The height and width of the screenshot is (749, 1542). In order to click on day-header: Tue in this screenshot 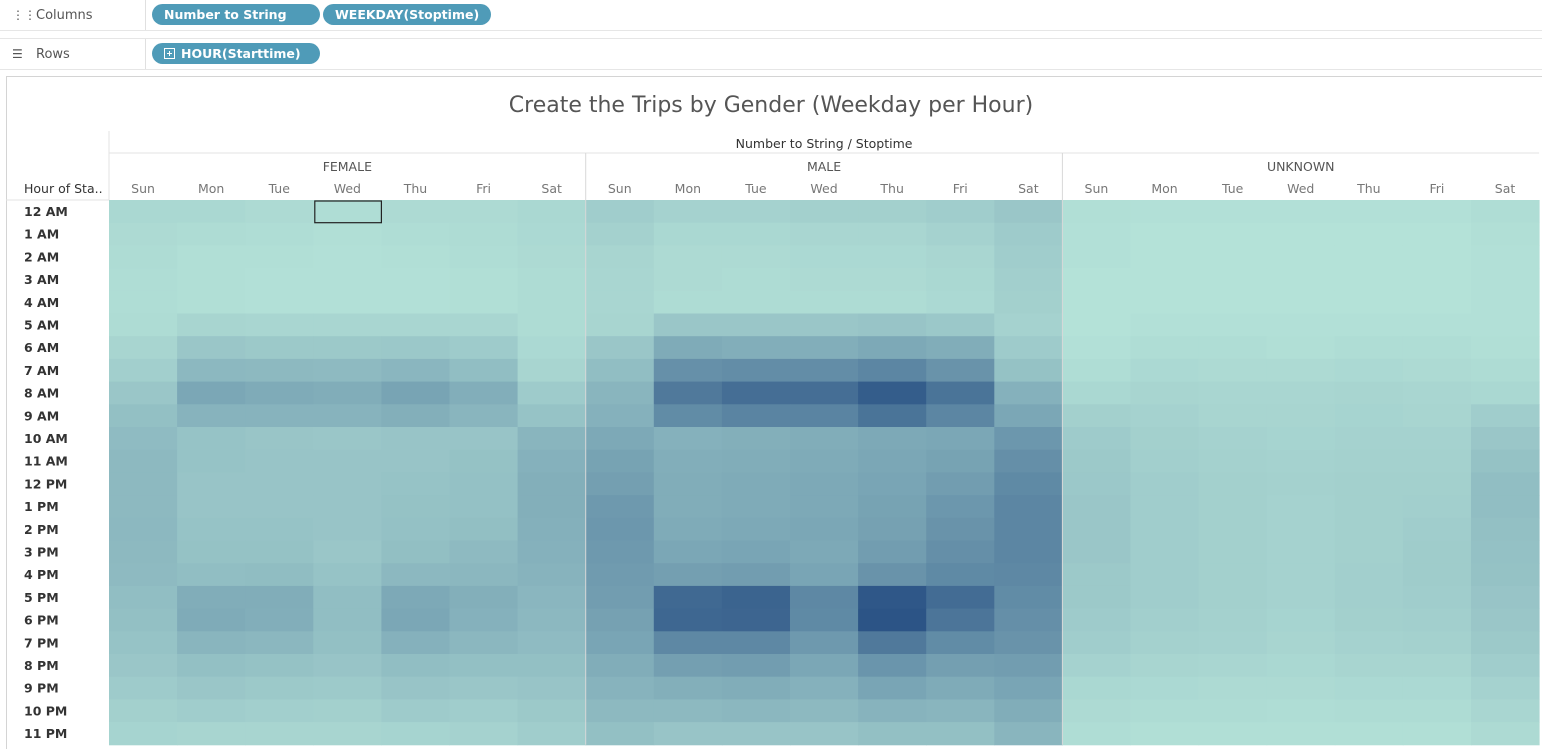, I will do `click(279, 188)`.